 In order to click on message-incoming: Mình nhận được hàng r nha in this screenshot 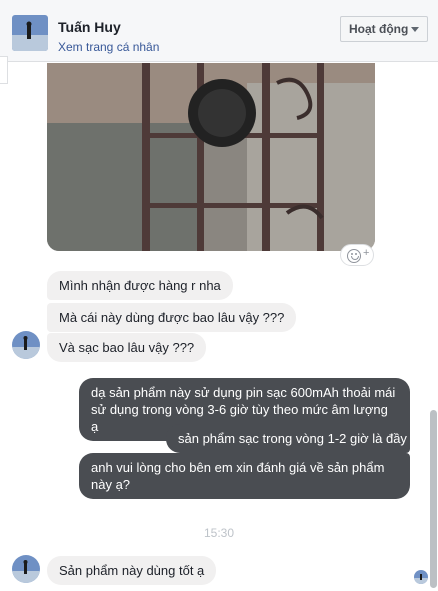, I will do `click(140, 285)`.